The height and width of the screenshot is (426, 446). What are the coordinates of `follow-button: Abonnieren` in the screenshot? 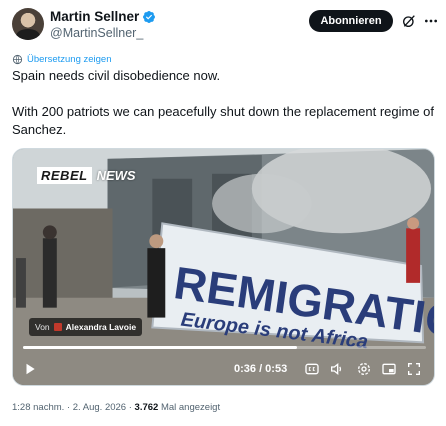 It's located at (351, 21).